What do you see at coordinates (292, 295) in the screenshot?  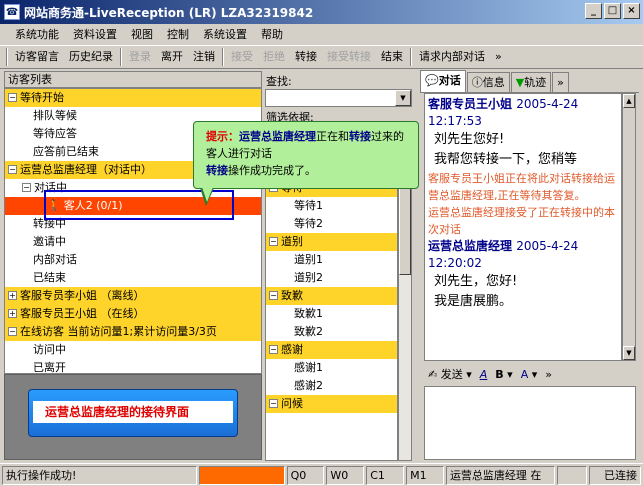 I see `phrase-label: 致歉` at bounding box center [292, 295].